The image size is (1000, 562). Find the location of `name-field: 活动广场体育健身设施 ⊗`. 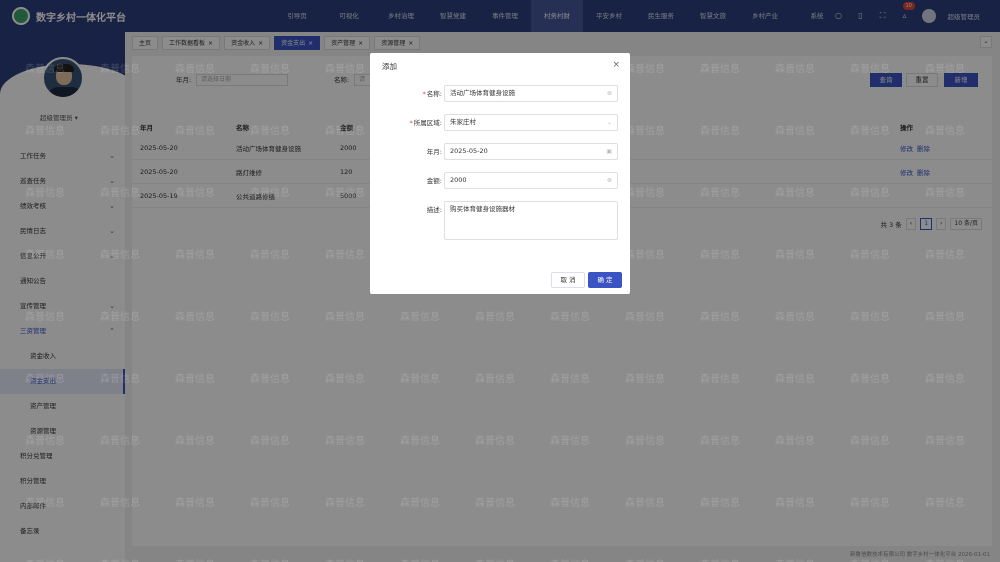

name-field: 活动广场体育健身设施 ⊗ is located at coordinates (531, 93).